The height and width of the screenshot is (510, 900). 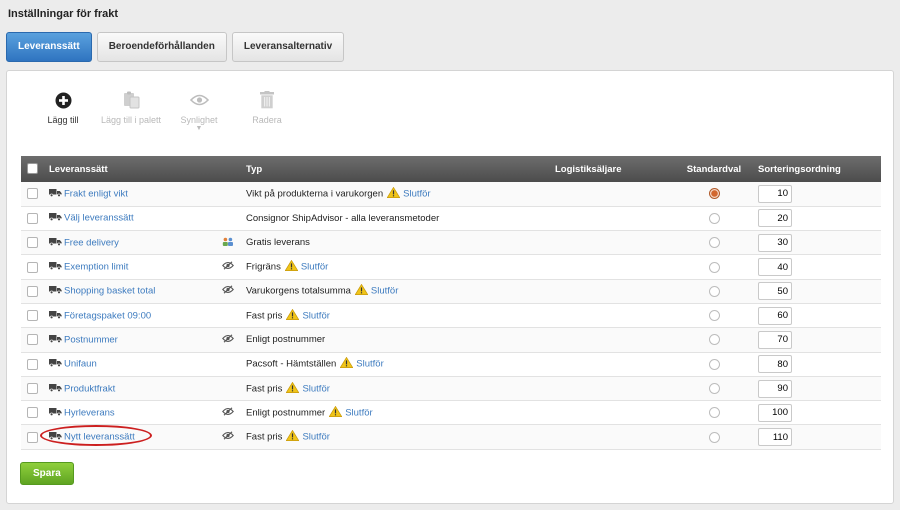 What do you see at coordinates (47, 473) in the screenshot?
I see `save-button: Spara` at bounding box center [47, 473].